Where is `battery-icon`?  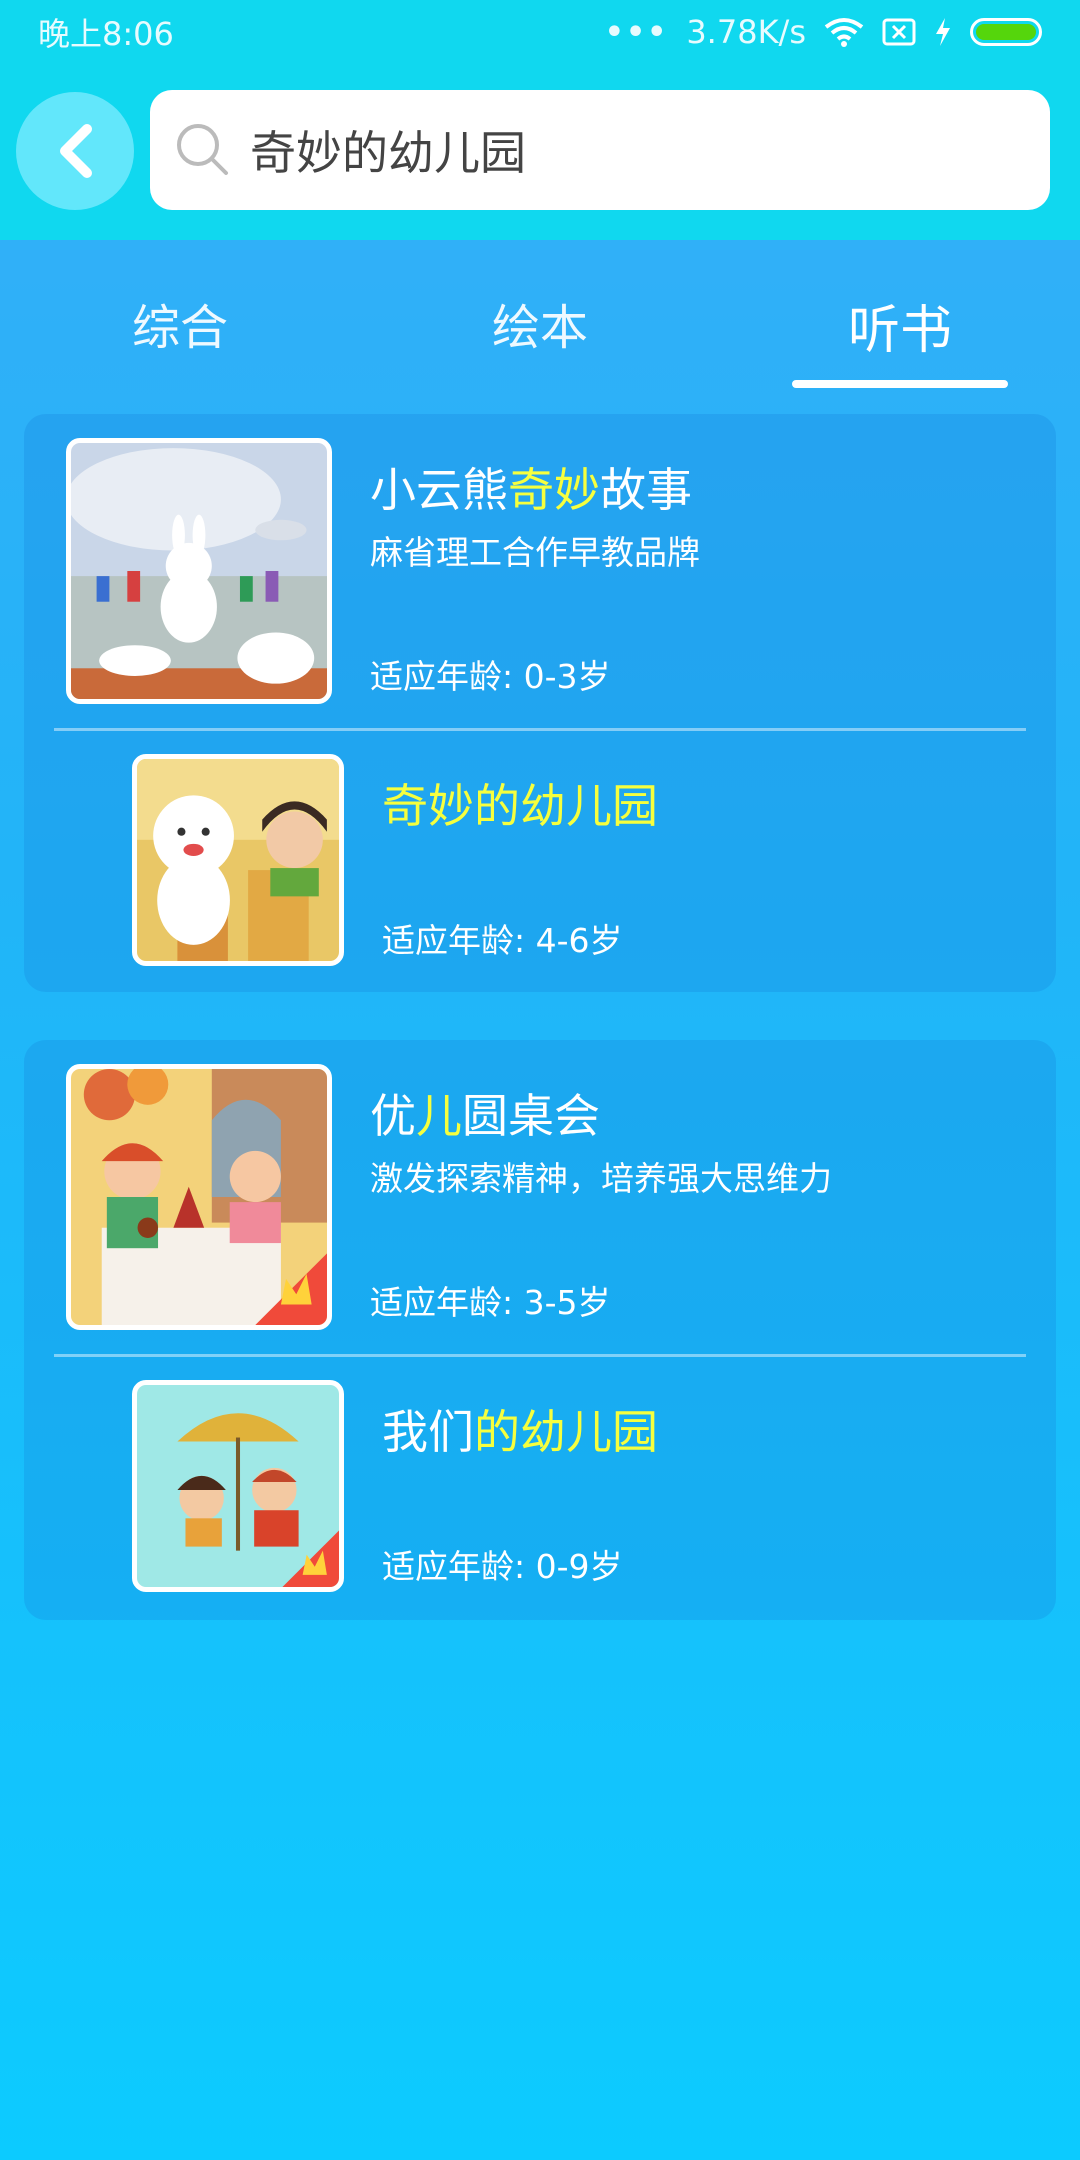 battery-icon is located at coordinates (1006, 32).